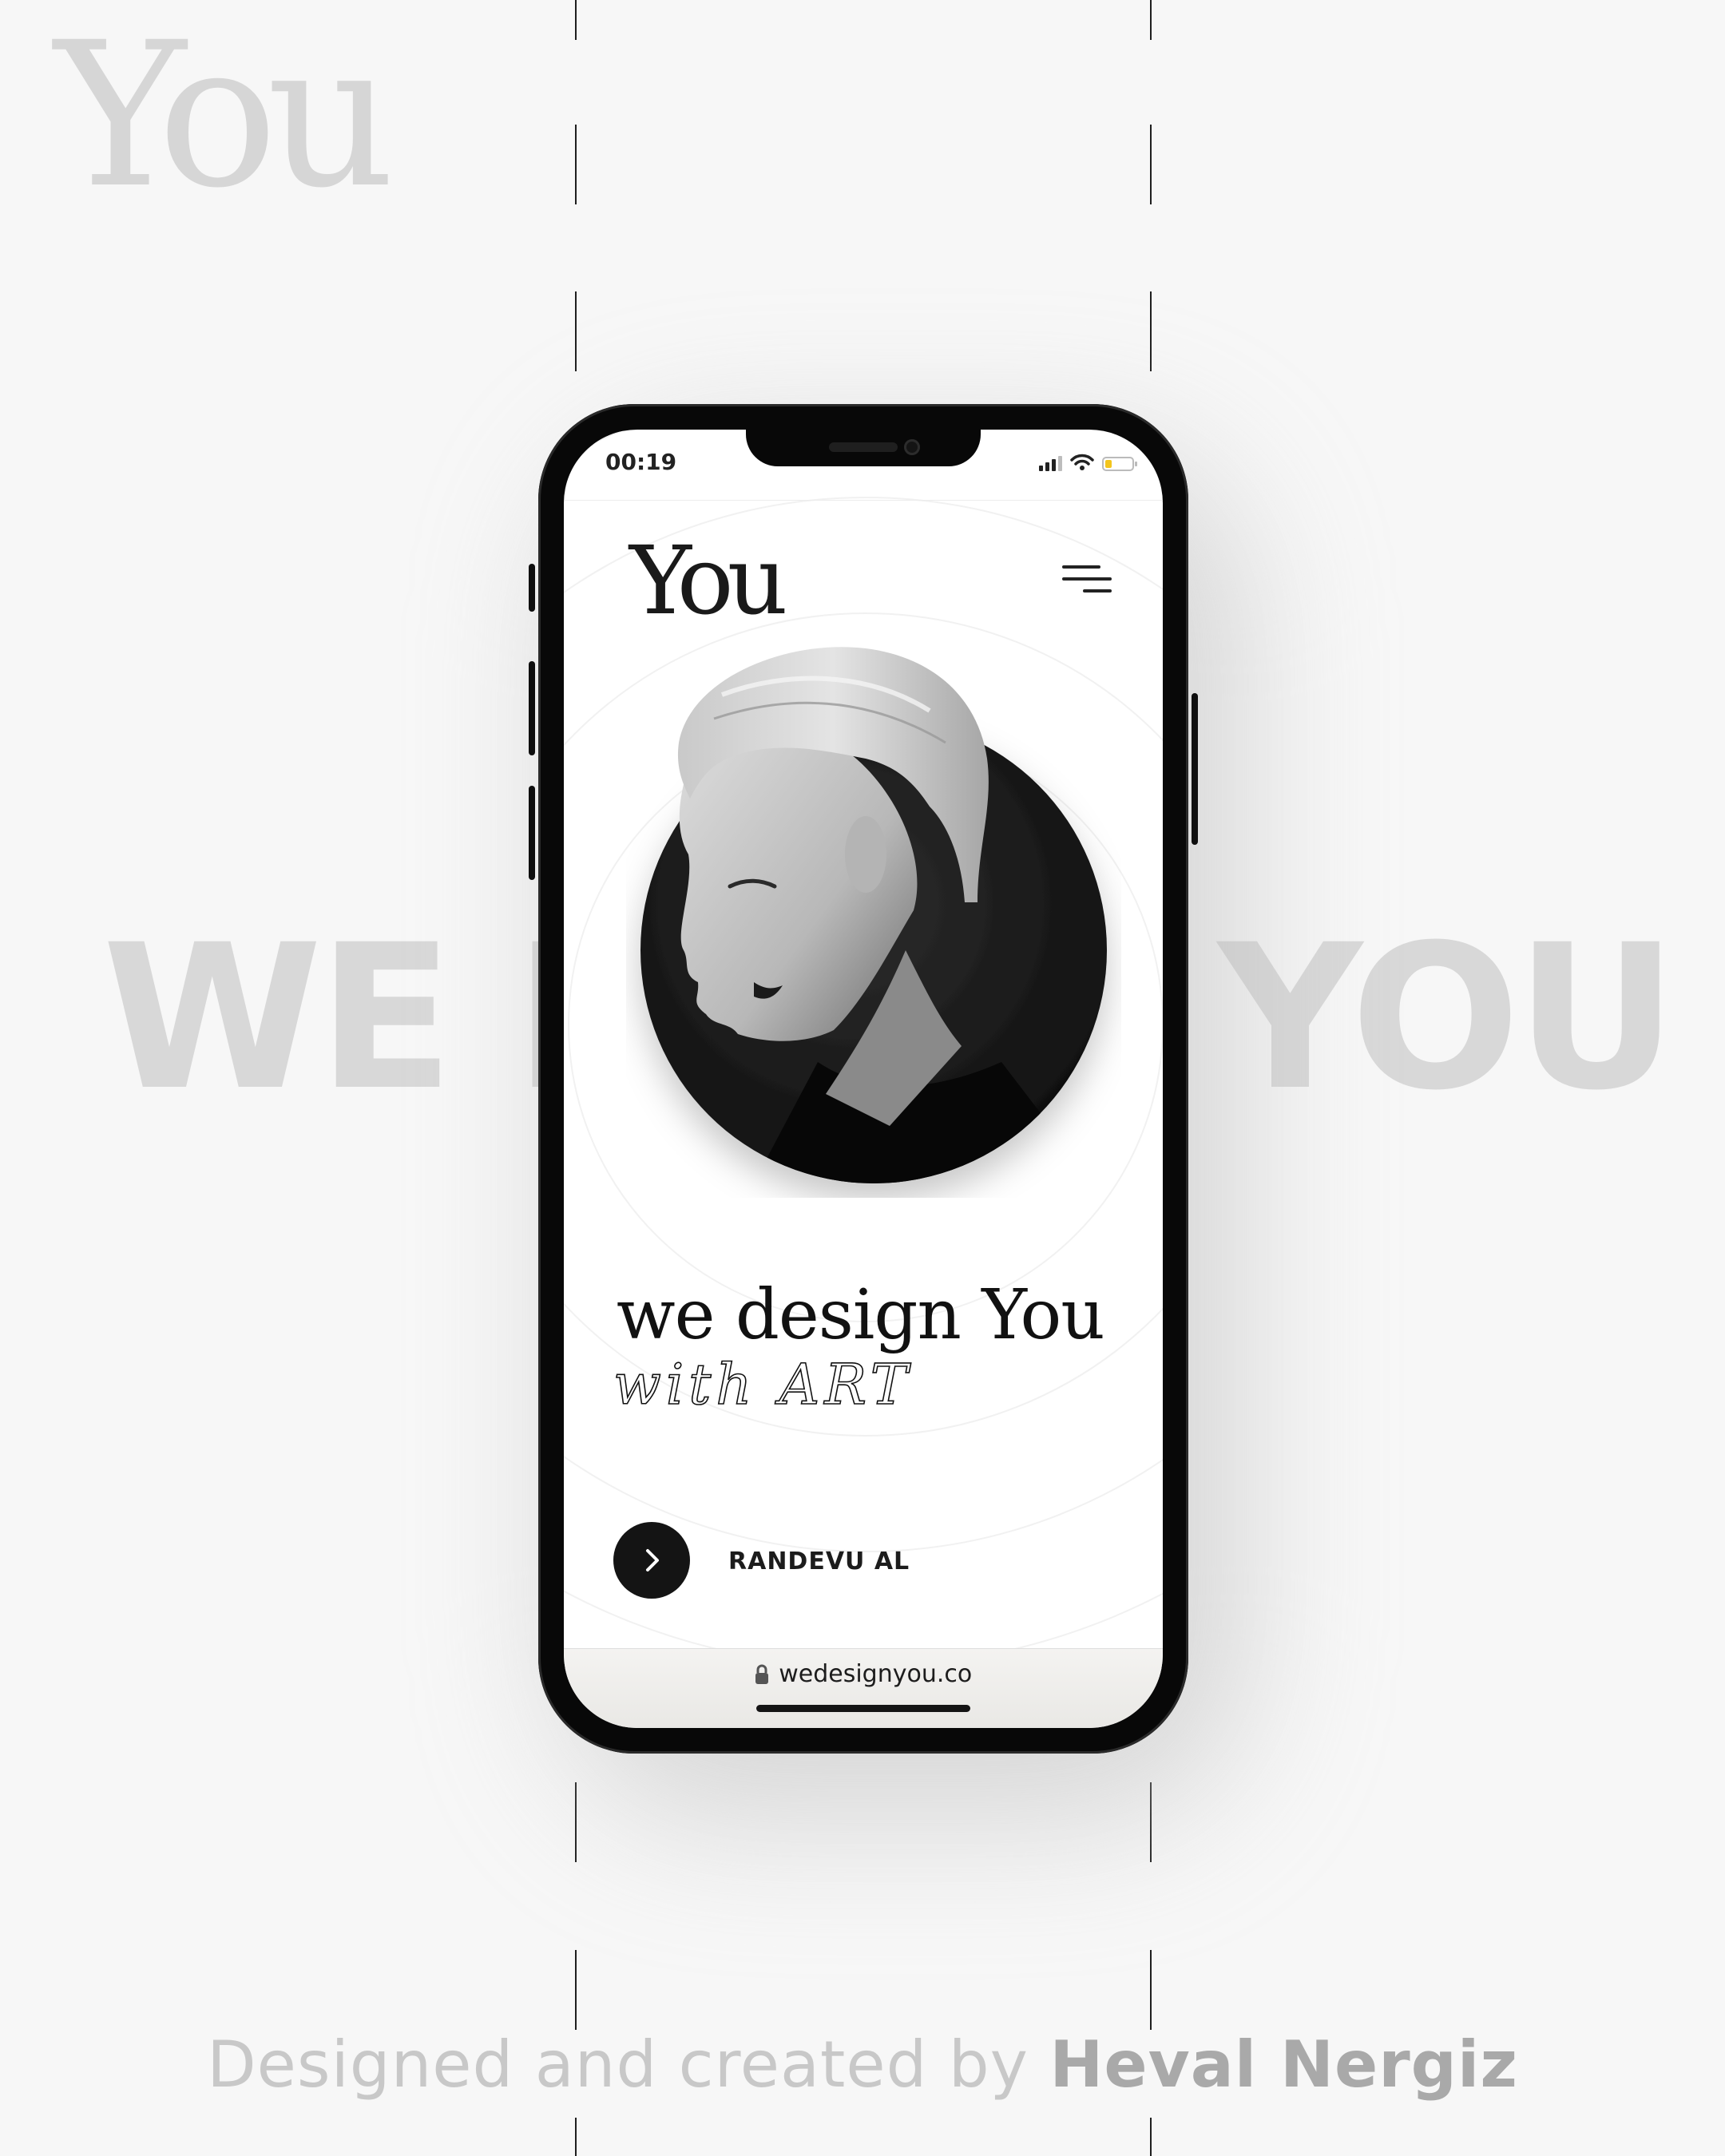 The image size is (1725, 2156). What do you see at coordinates (532, 708) in the screenshot?
I see `volume-up-button` at bounding box center [532, 708].